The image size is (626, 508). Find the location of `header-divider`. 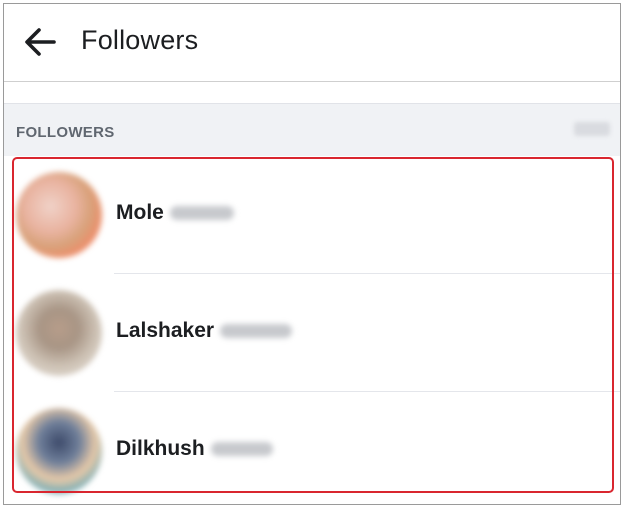

header-divider is located at coordinates (312, 93).